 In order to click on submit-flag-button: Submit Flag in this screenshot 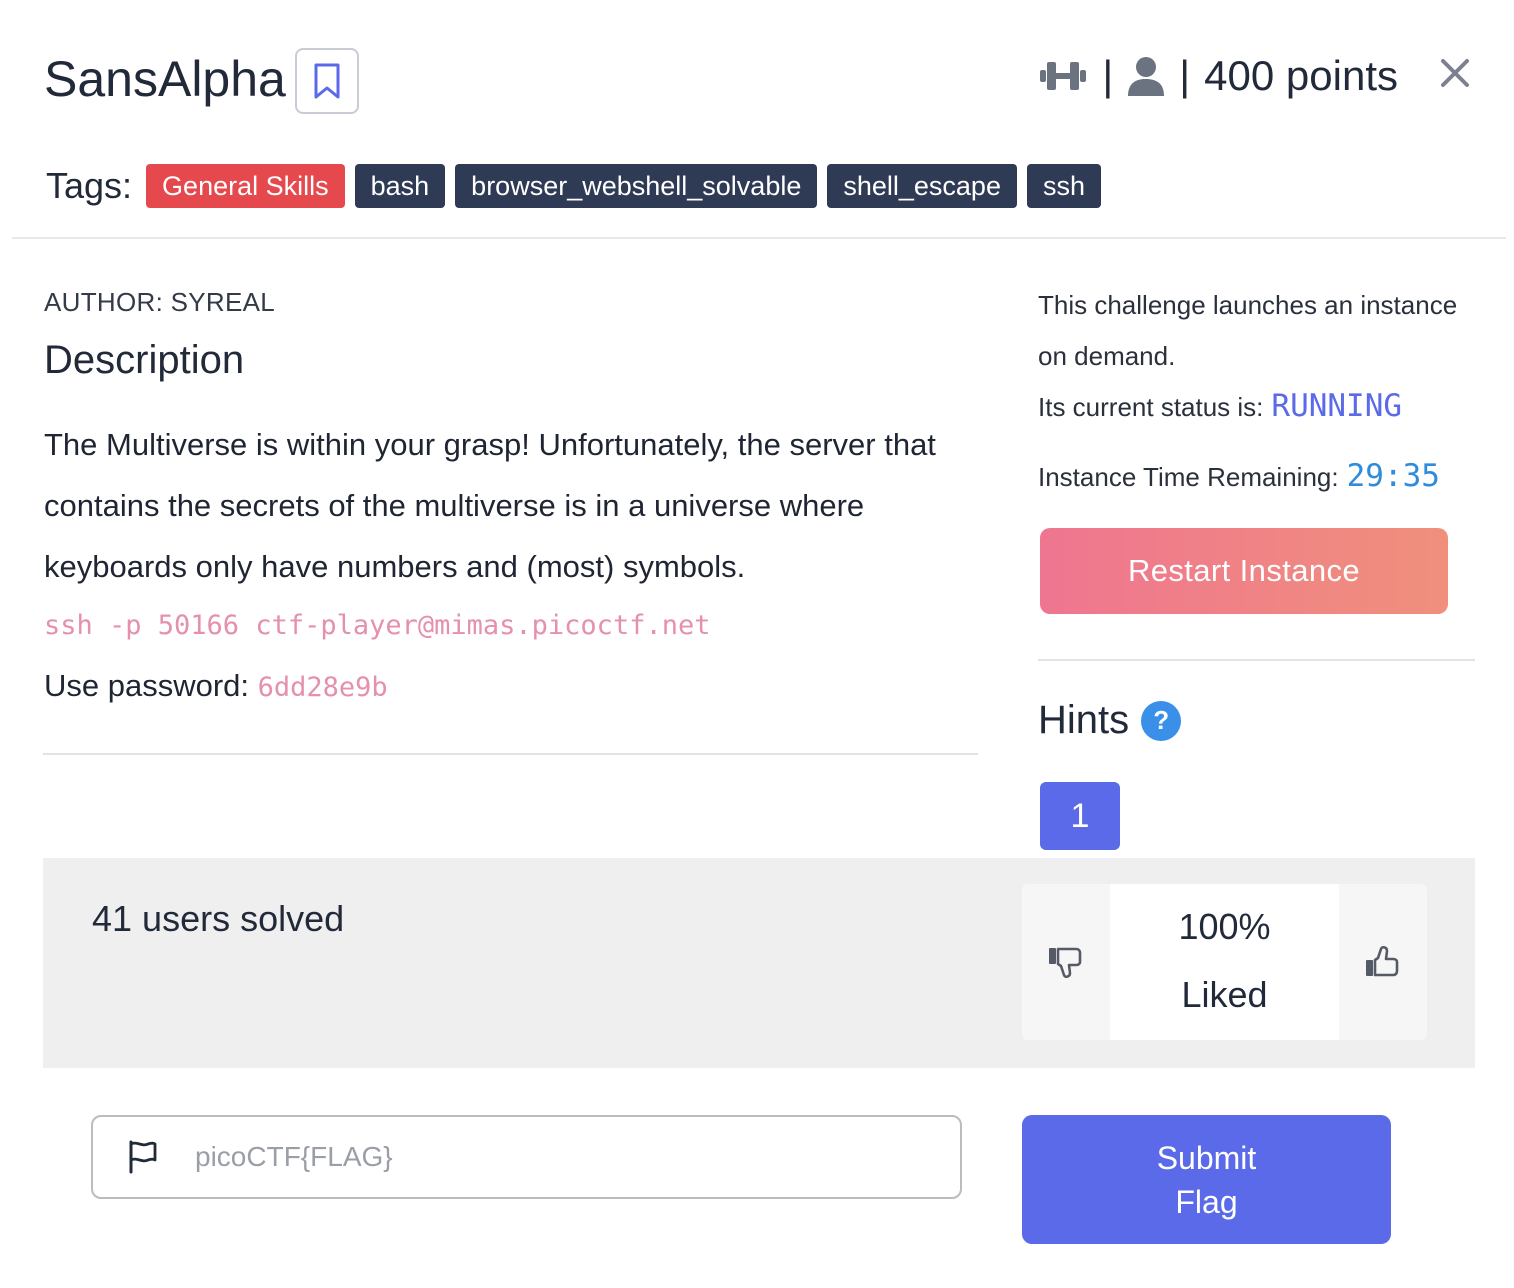, I will do `click(1206, 1179)`.